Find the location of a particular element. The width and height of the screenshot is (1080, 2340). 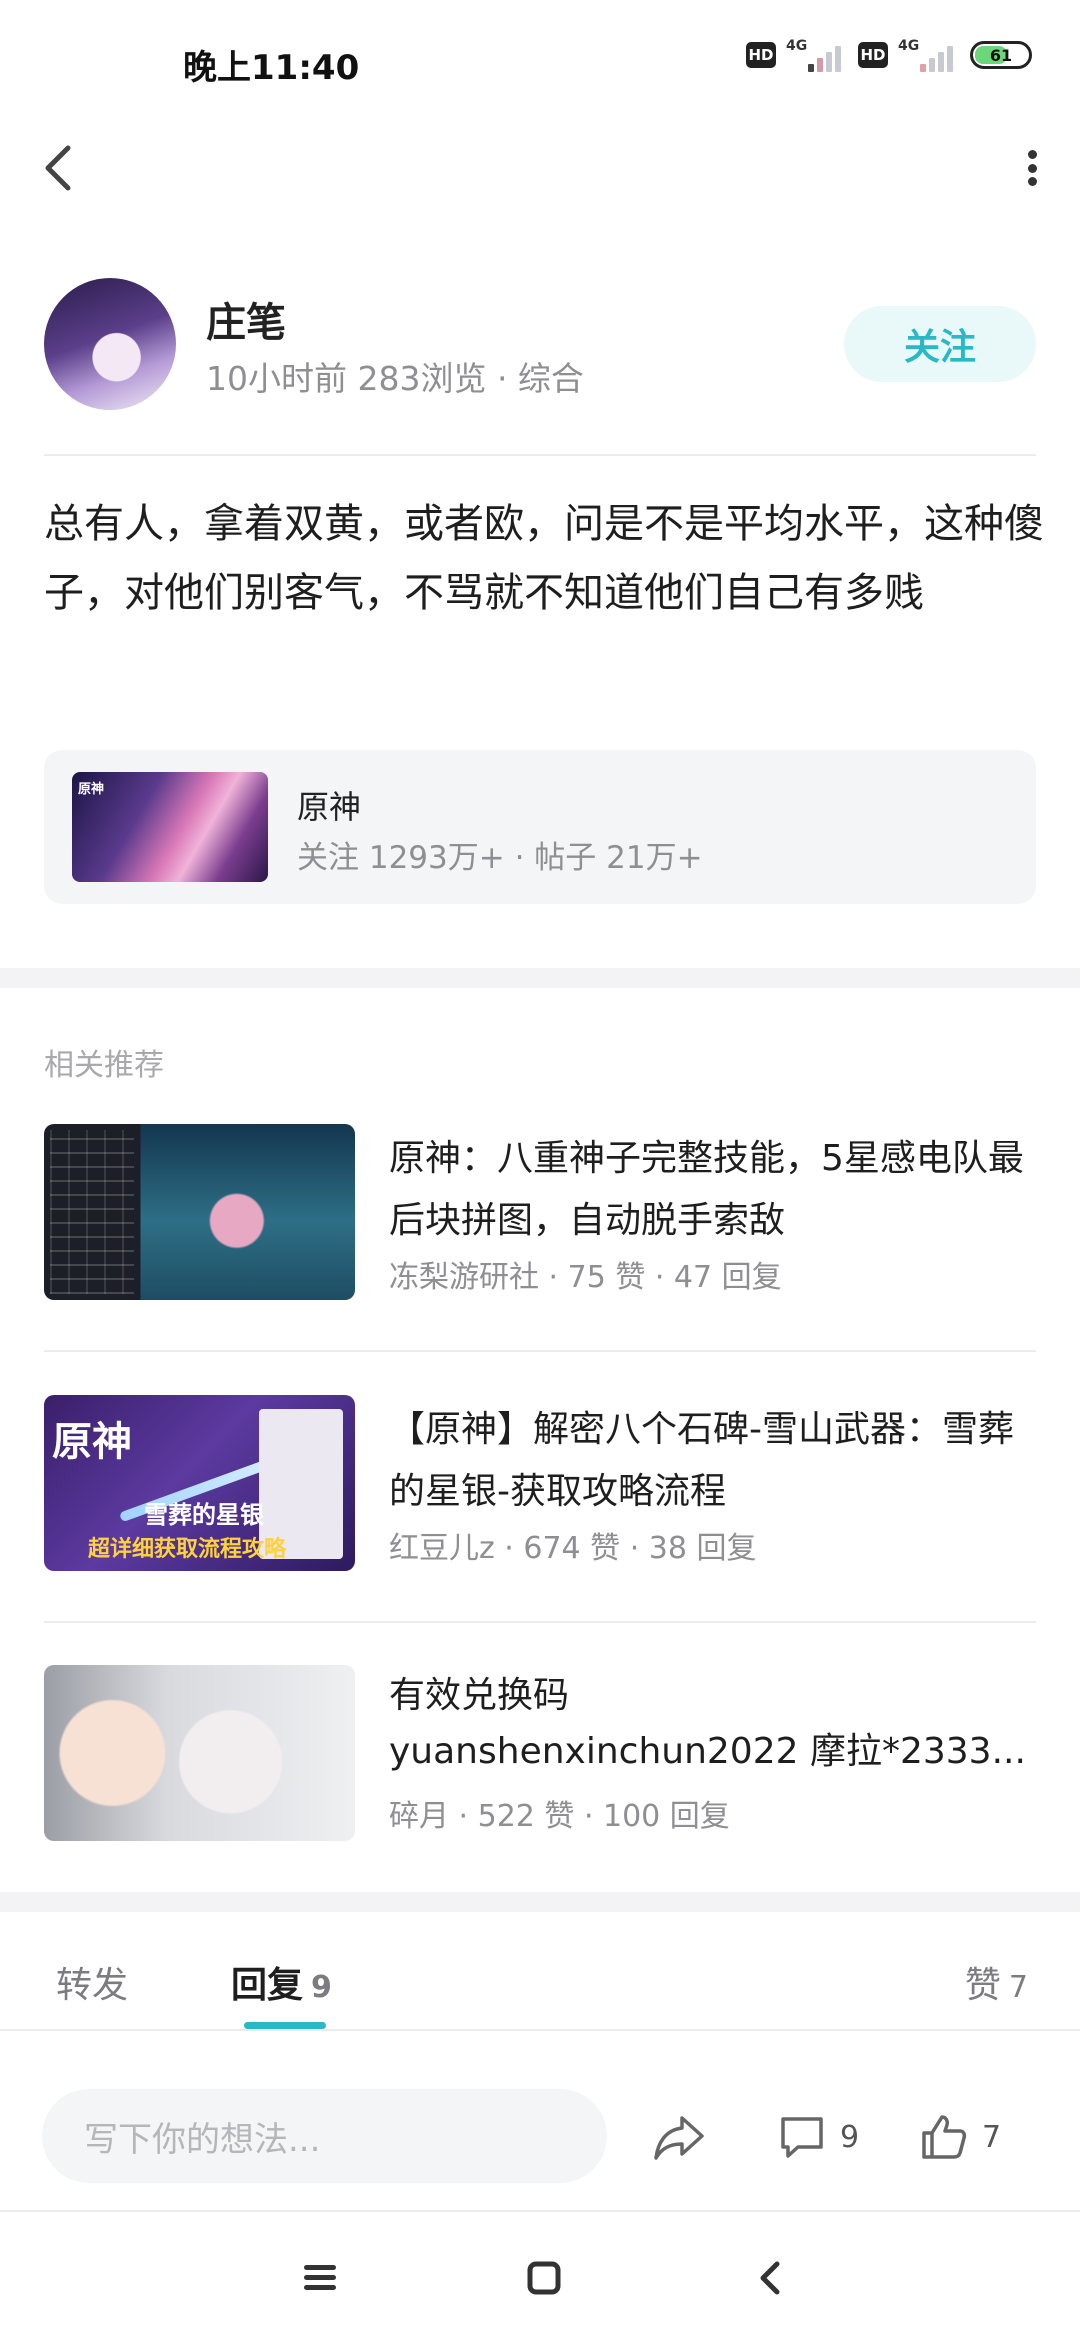

topic-thumbnail-logo: 原神 is located at coordinates (91, 789).